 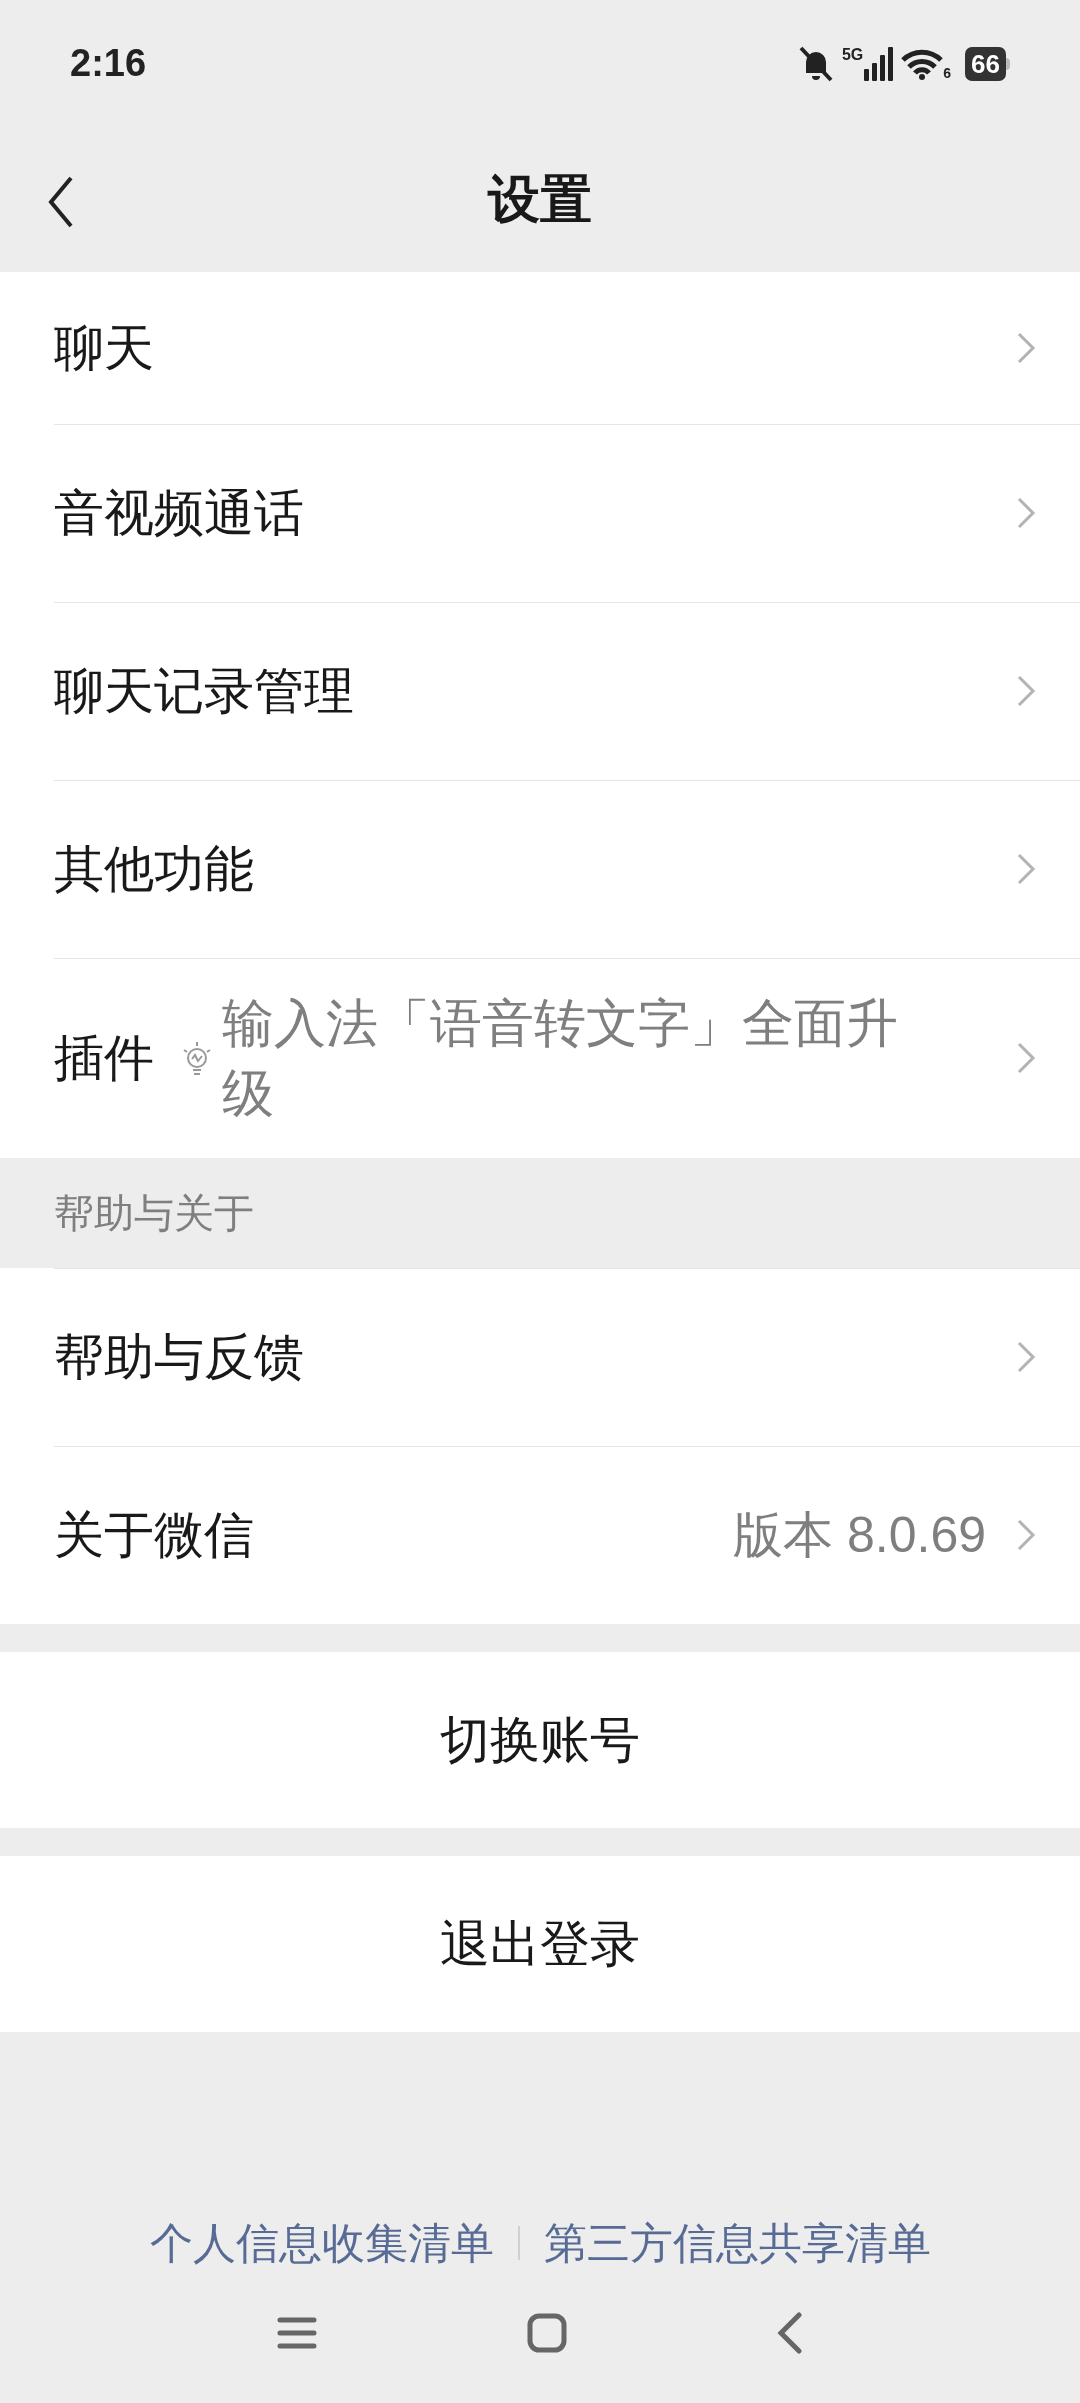 What do you see at coordinates (154, 869) in the screenshot?
I see `setting-label: 其他功能` at bounding box center [154, 869].